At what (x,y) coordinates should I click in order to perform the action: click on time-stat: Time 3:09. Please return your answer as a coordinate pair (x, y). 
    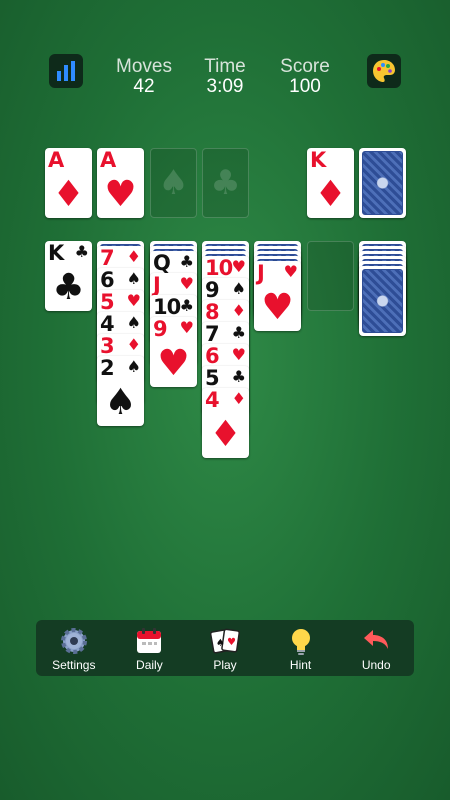
    Looking at the image, I should click on (225, 77).